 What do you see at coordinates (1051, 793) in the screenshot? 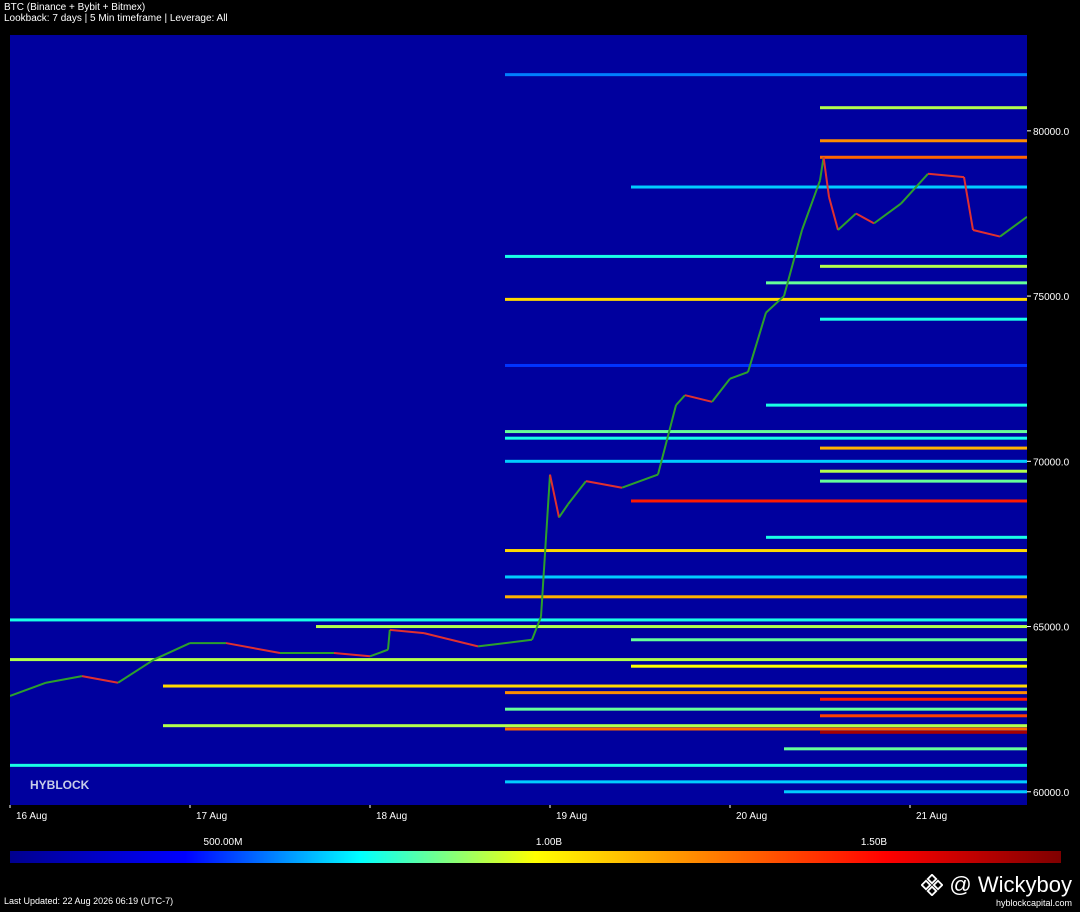
I see `y-tick-label: 60000.0` at bounding box center [1051, 793].